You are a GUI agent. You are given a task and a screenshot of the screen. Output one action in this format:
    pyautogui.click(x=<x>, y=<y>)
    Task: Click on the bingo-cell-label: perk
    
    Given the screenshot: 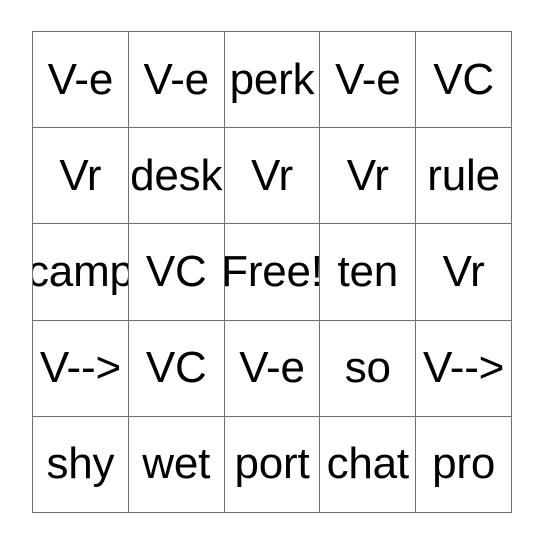 What is the action you would take?
    pyautogui.click(x=272, y=79)
    